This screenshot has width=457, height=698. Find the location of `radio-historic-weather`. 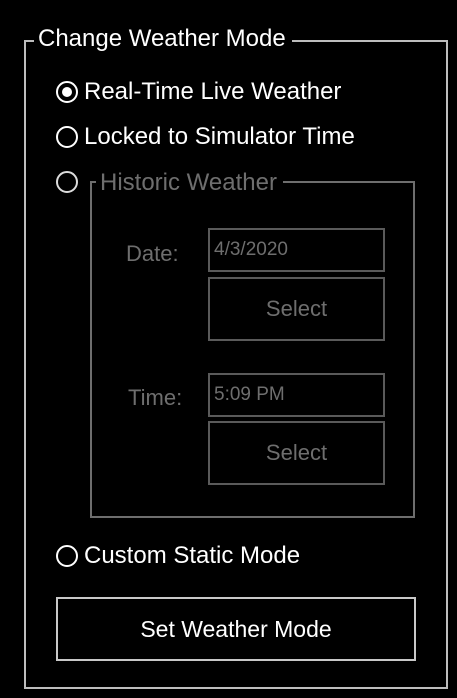

radio-historic-weather is located at coordinates (70, 182).